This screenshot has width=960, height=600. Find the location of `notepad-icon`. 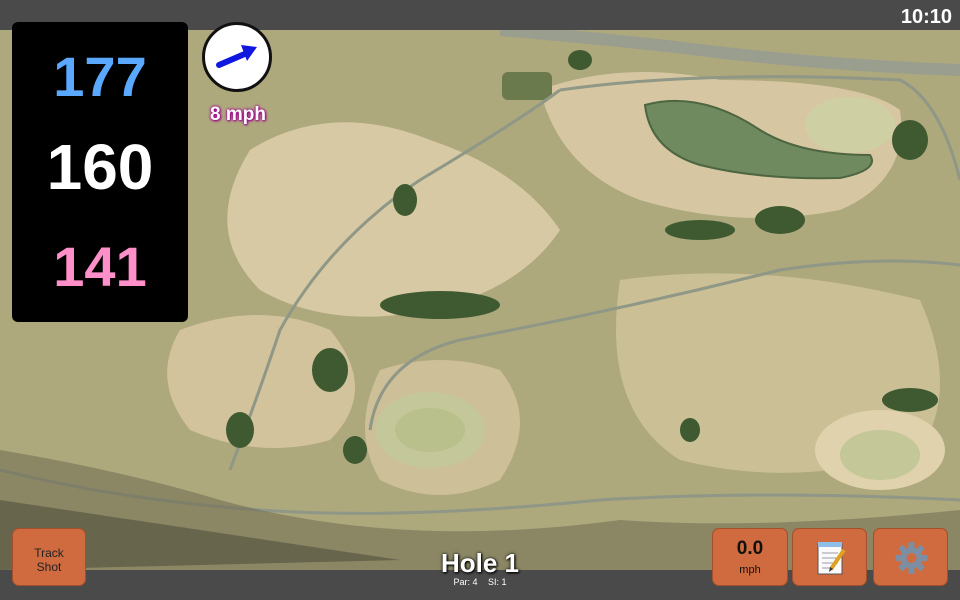

notepad-icon is located at coordinates (831, 558).